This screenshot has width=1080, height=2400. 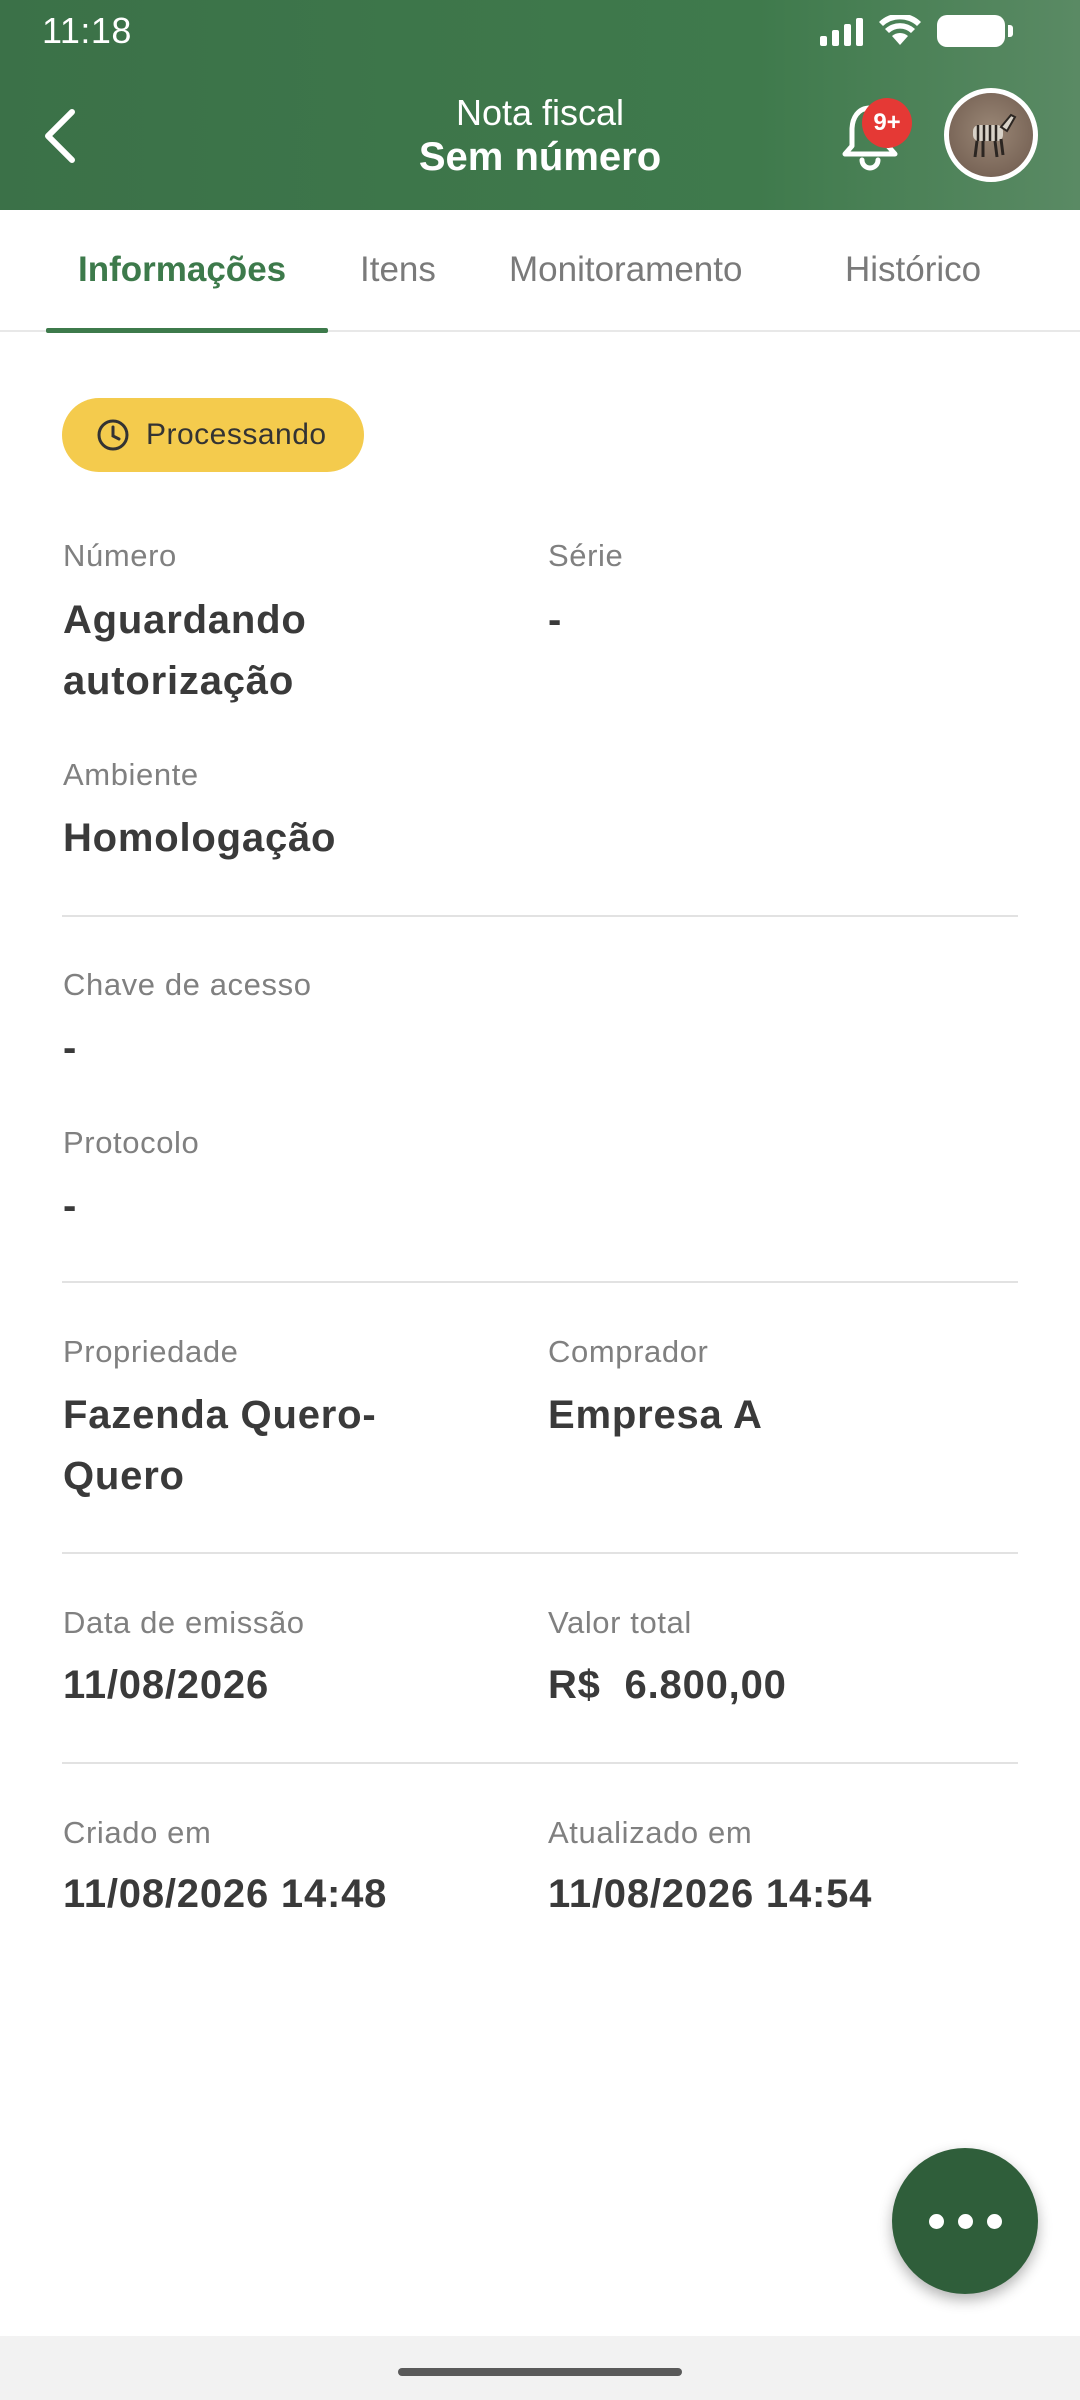 What do you see at coordinates (625, 270) in the screenshot?
I see `tab-monitoramento: Monitoramento` at bounding box center [625, 270].